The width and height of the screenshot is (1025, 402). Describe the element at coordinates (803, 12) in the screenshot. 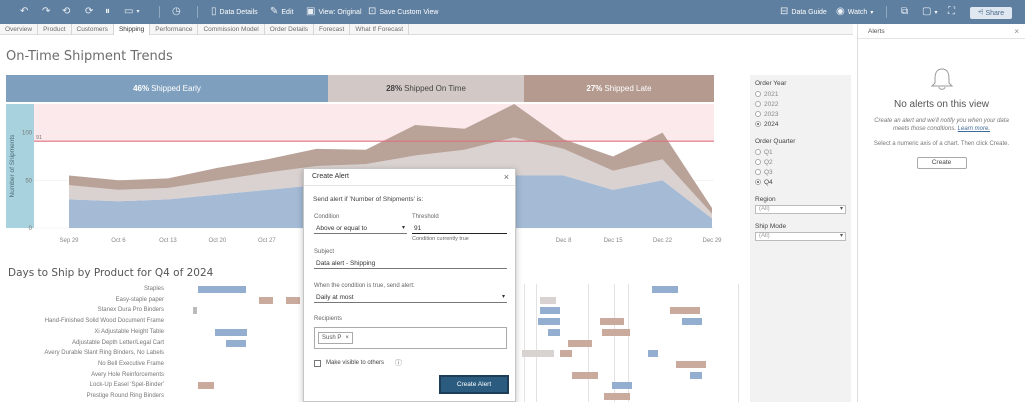

I see `data-guide-button: ⊟ Data Guide` at that location.